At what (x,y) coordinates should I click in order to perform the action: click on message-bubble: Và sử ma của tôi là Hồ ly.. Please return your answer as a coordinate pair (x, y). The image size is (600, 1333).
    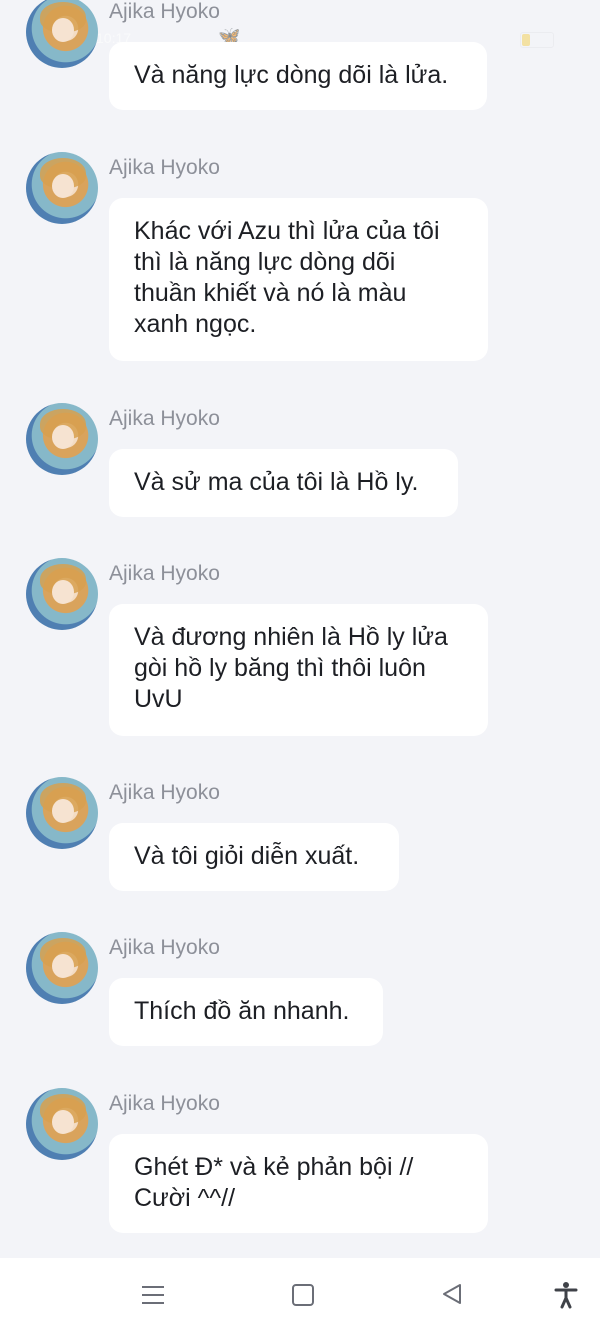
    Looking at the image, I should click on (283, 483).